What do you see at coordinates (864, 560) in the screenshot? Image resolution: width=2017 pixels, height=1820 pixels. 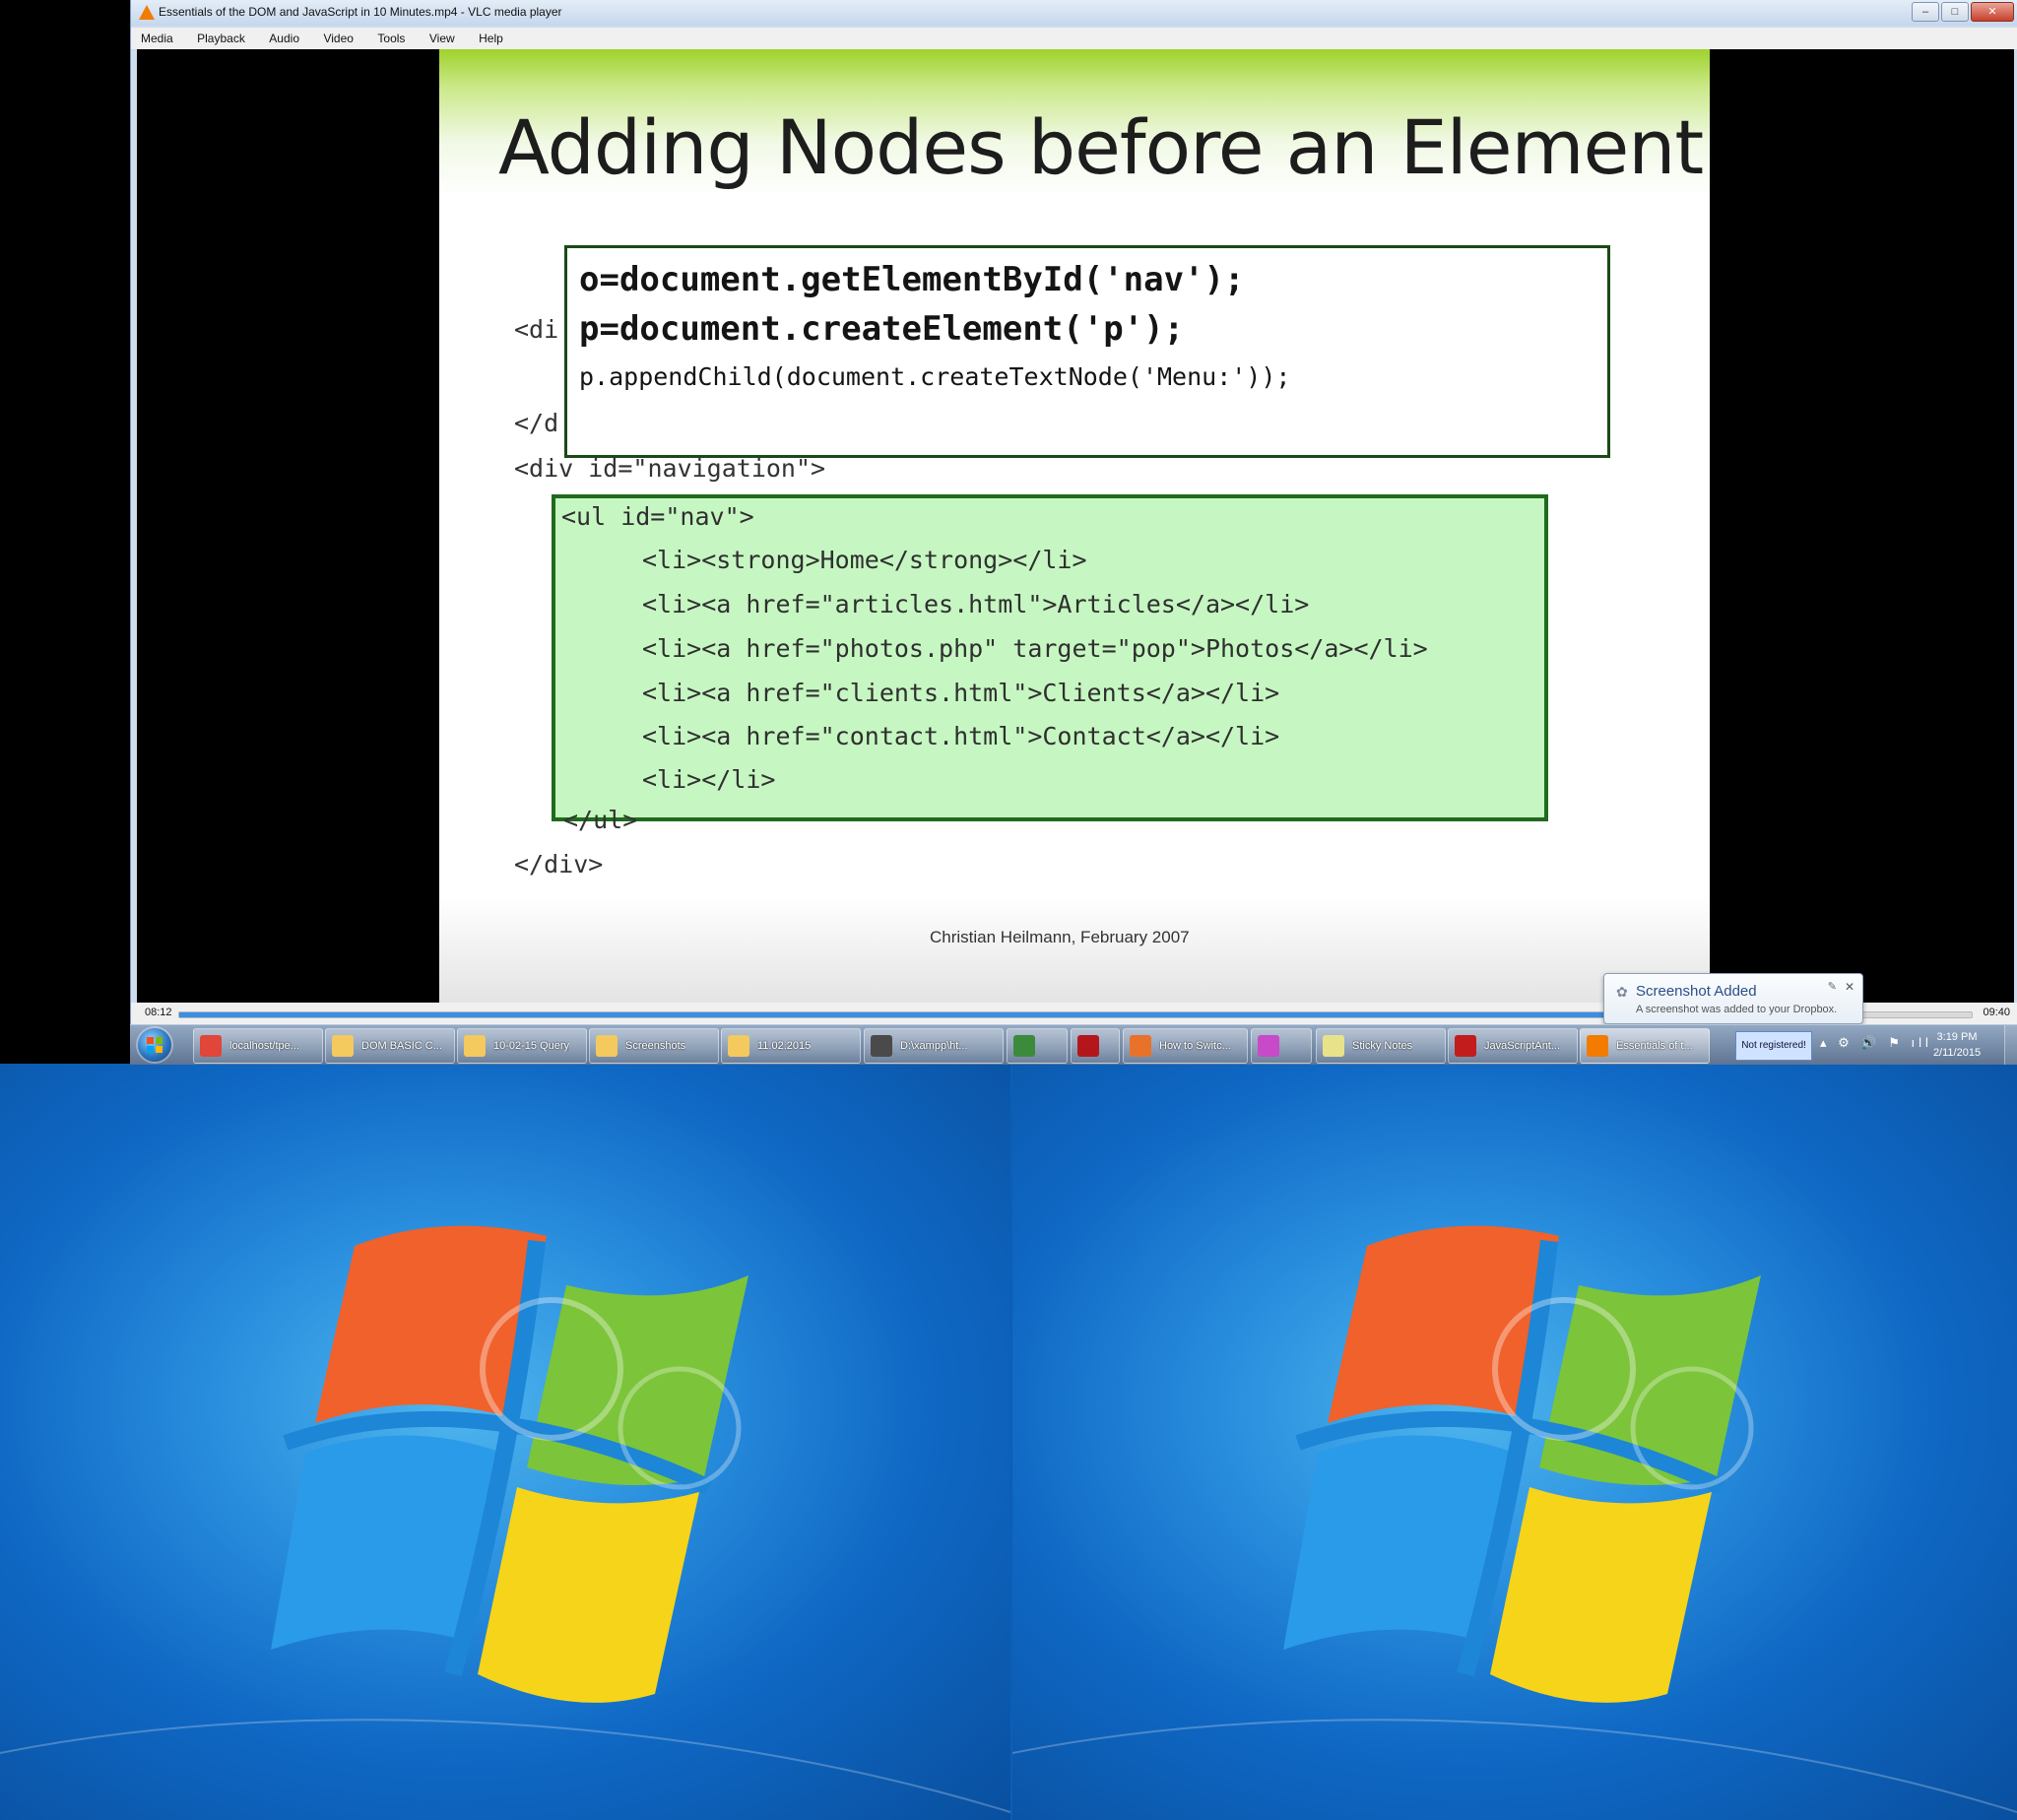 I see `code-line: <li><strong>Home</strong></li>` at bounding box center [864, 560].